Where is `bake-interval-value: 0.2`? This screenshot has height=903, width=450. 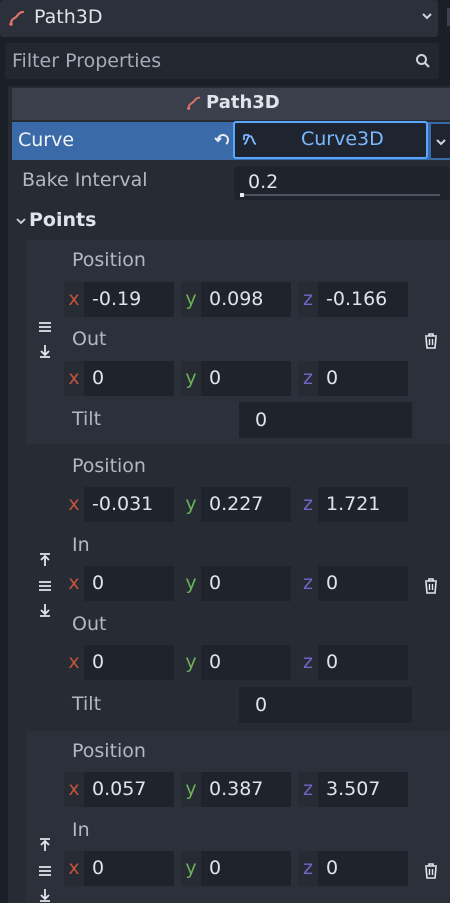
bake-interval-value: 0.2 is located at coordinates (263, 182).